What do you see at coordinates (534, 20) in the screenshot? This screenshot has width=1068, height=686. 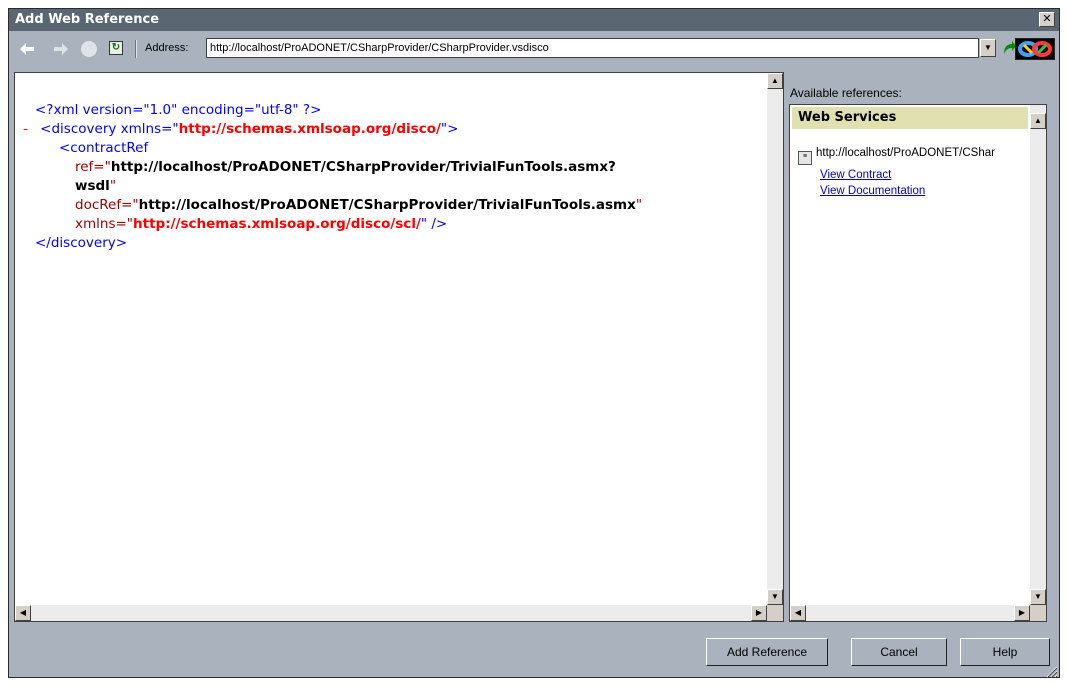 I see `title-bar: Add Web Reference ✕` at bounding box center [534, 20].